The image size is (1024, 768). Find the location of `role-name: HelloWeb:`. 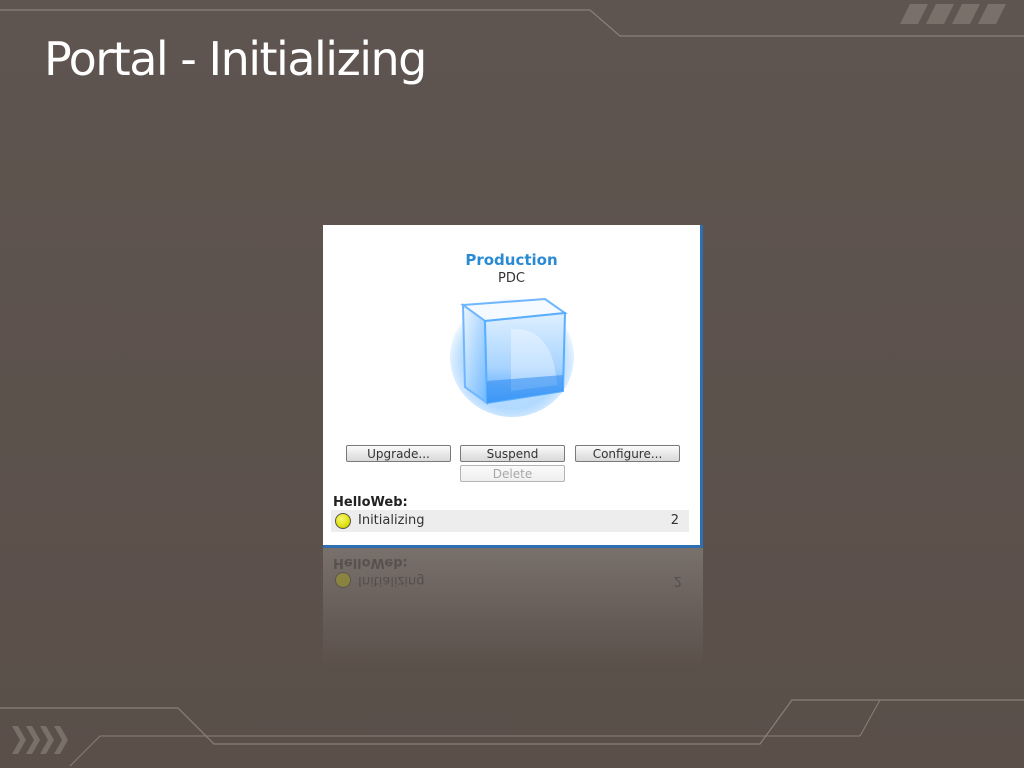

role-name: HelloWeb: is located at coordinates (370, 502).